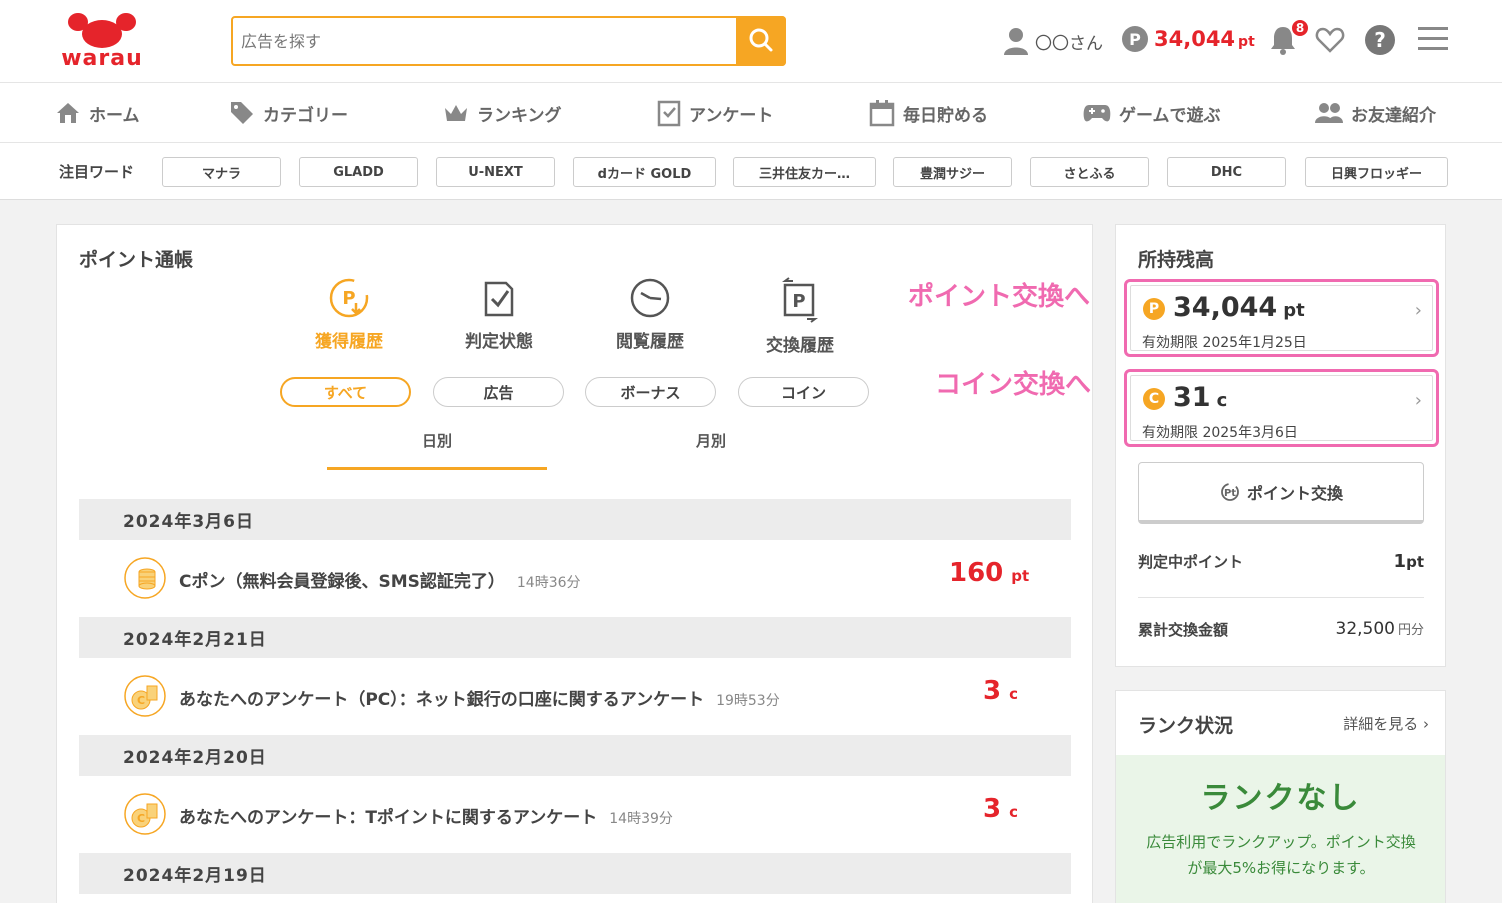 Image resolution: width=1502 pixels, height=903 pixels. I want to click on home-icon, so click(68, 113).